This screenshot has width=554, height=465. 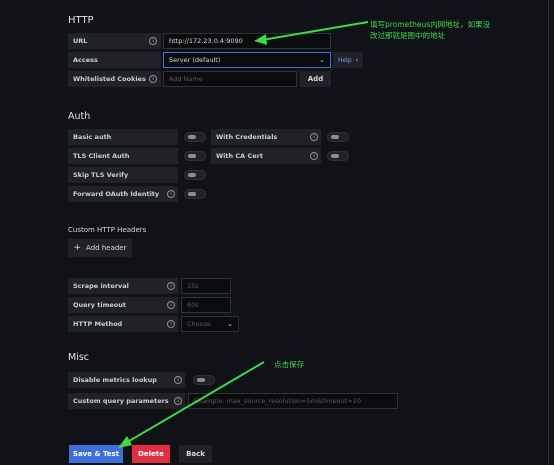 I want to click on forward-oauth-text: Forward OAuth Identity, so click(x=116, y=194).